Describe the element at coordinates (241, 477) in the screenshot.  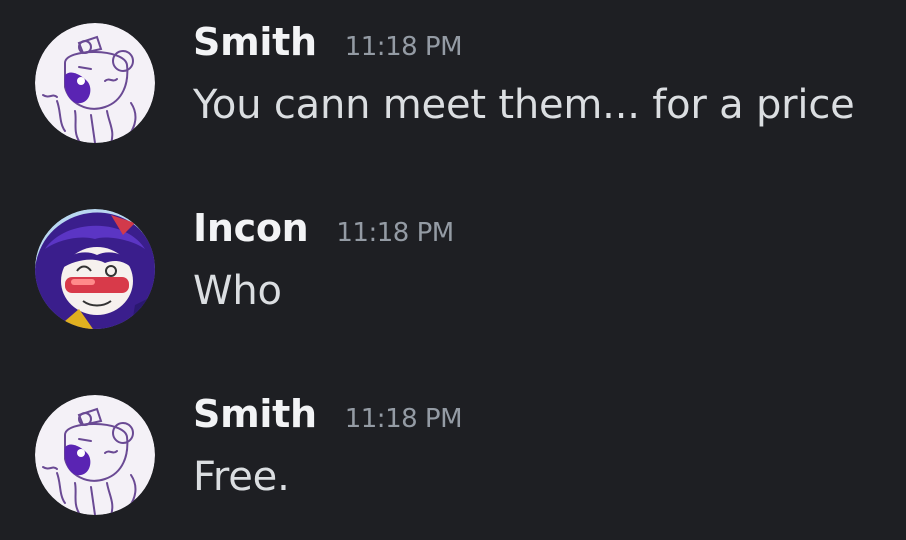
I see `message-text: Free.` at that location.